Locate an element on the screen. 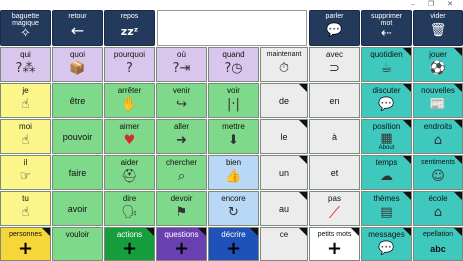 The width and height of the screenshot is (463, 261). word-moi: moi ☝ is located at coordinates (25, 136).